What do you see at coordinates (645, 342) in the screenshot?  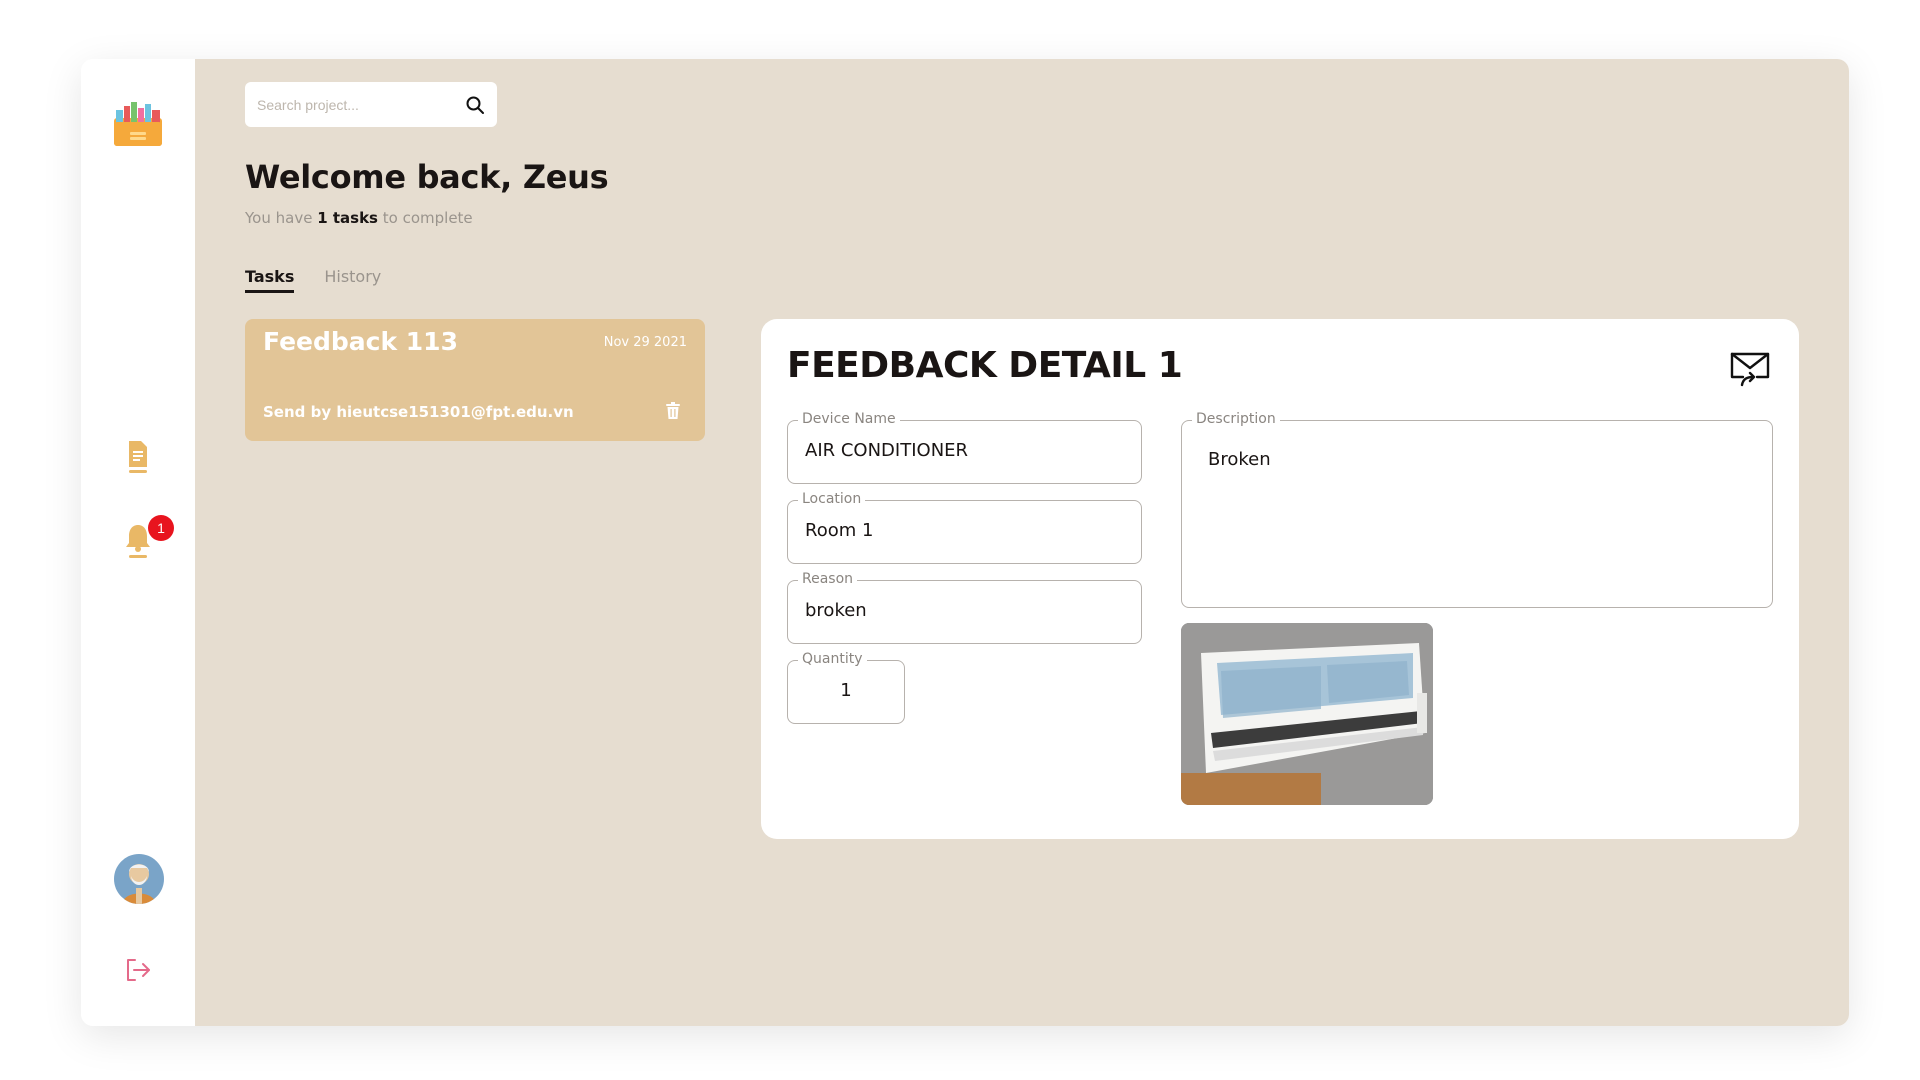 I see `task-date: Nov 29 2021` at bounding box center [645, 342].